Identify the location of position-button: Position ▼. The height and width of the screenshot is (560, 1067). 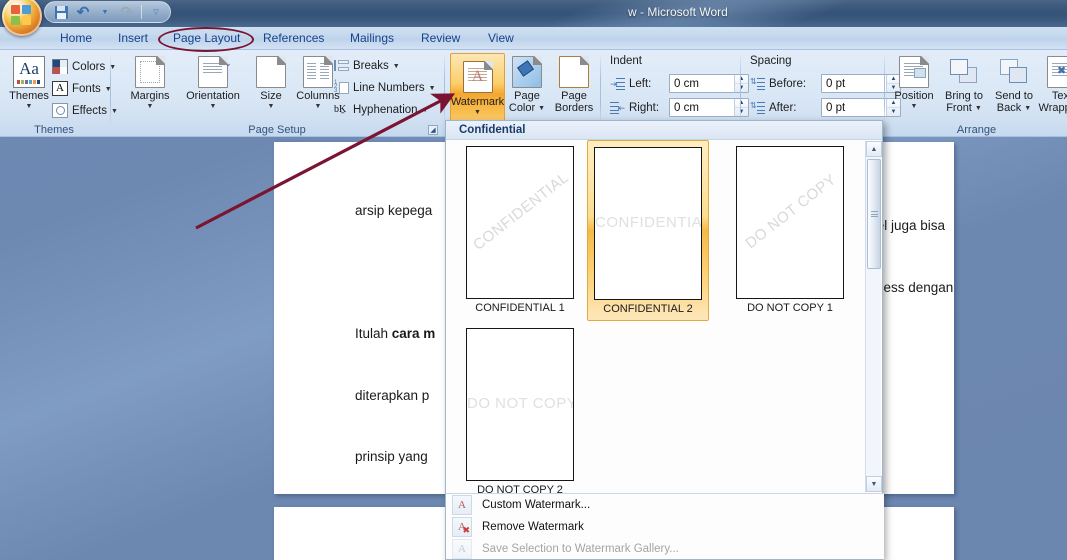
(914, 83).